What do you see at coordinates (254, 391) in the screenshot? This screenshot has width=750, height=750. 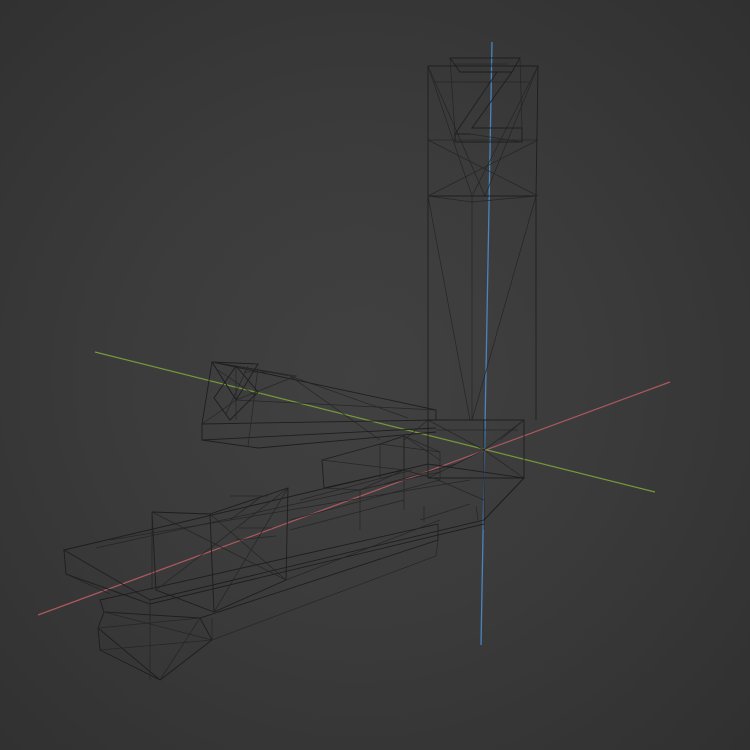 I see `upper-arm-endcap-wireframe` at bounding box center [254, 391].